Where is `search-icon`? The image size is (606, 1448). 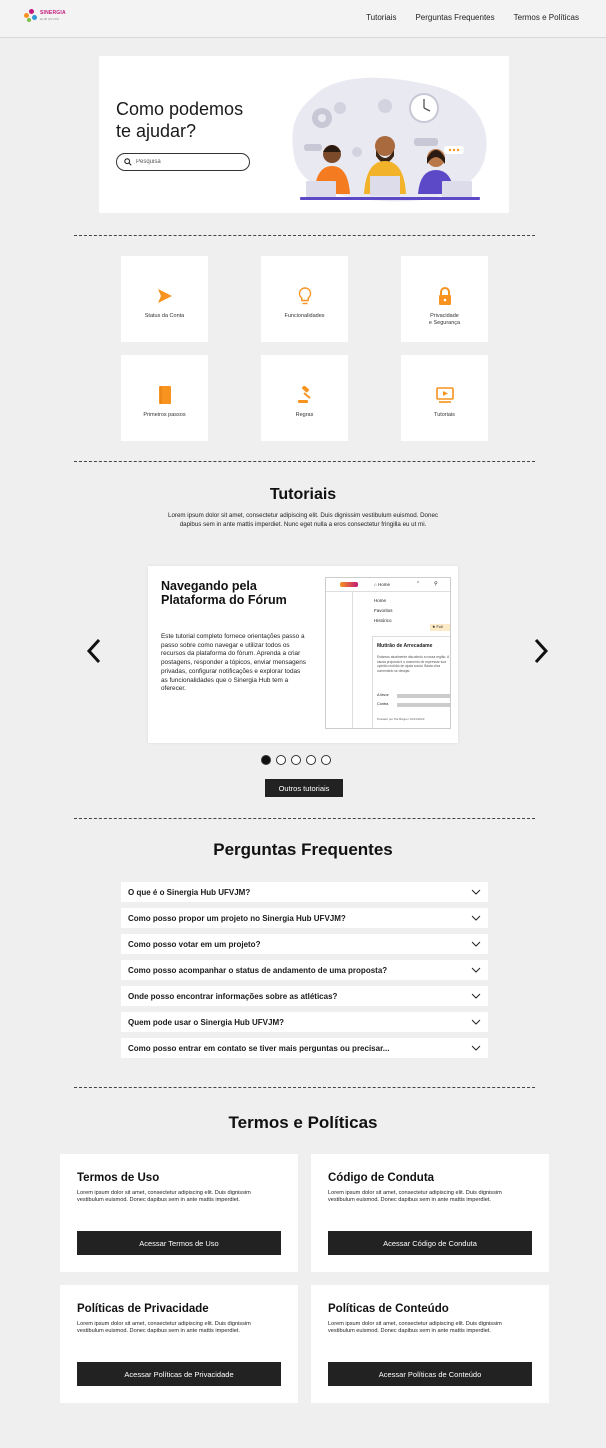
search-icon is located at coordinates (128, 162).